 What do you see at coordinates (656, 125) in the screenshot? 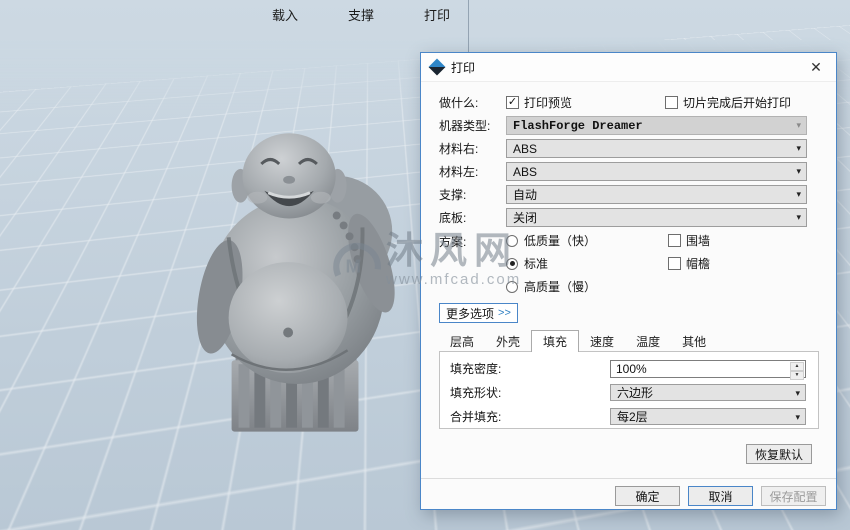
I see `machine-type-select: FlashForge Dreamer ▾` at bounding box center [656, 125].